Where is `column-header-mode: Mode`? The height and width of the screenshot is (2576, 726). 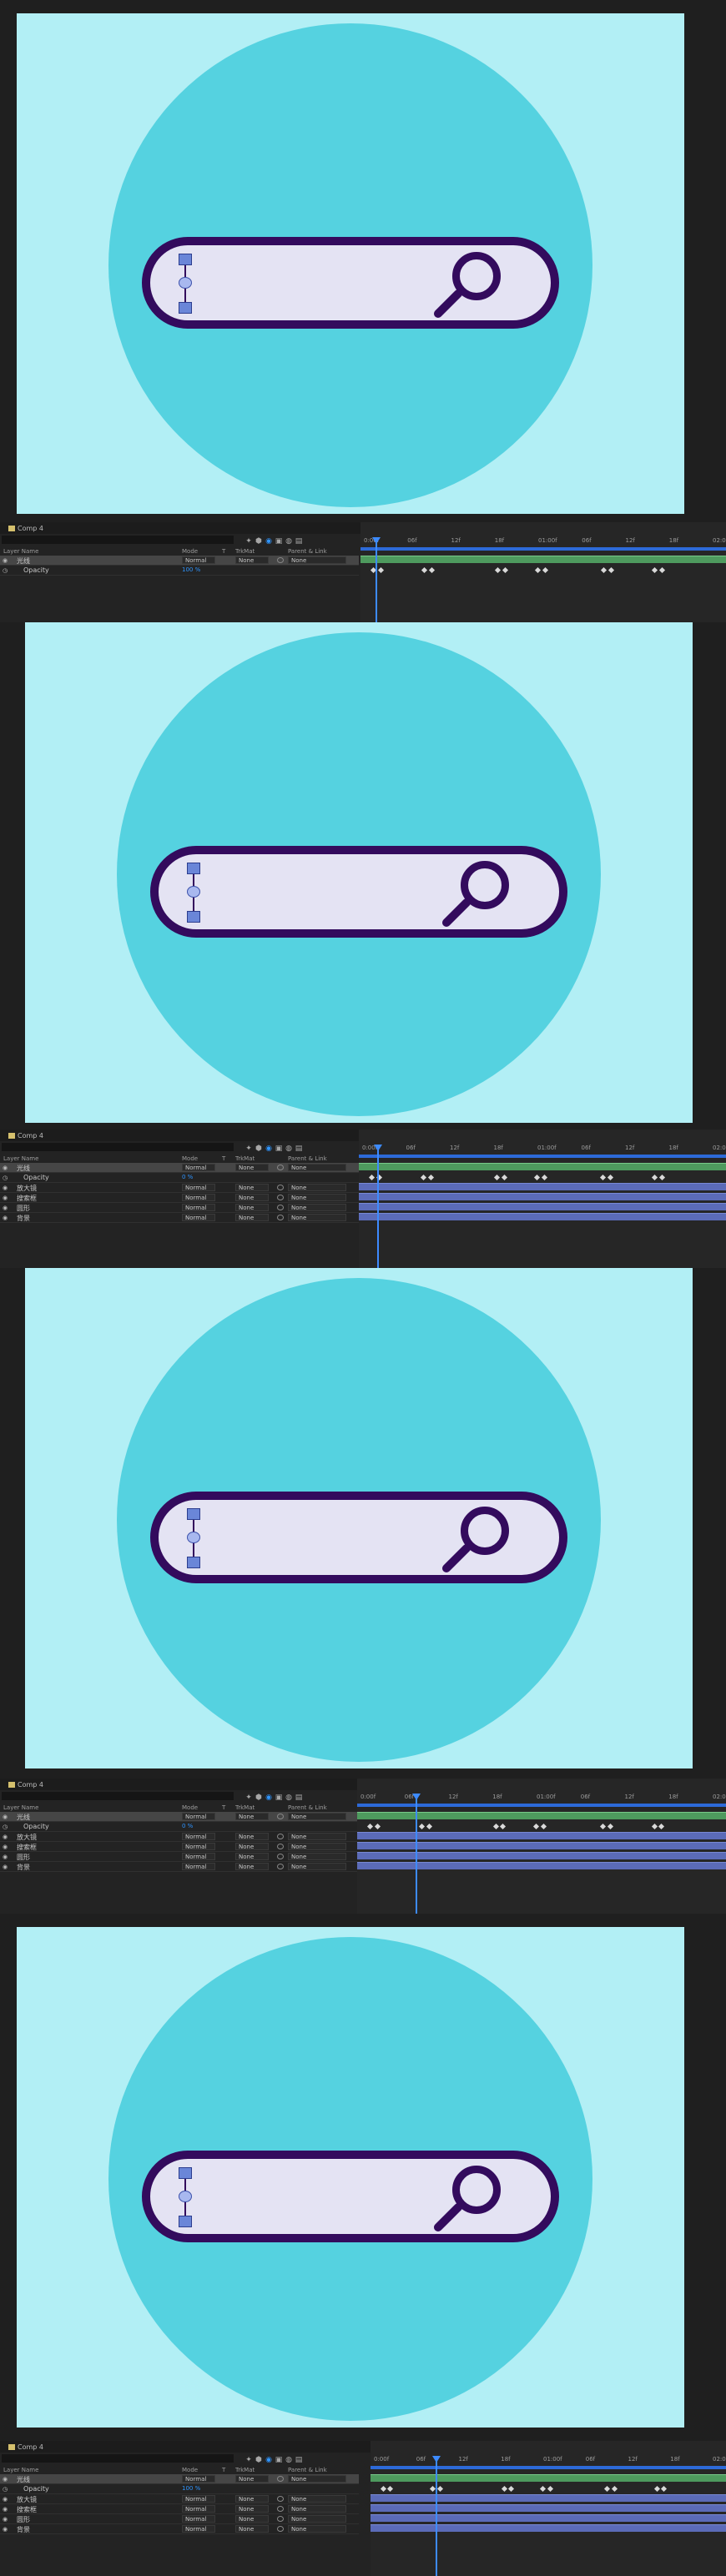 column-header-mode: Mode is located at coordinates (190, 2470).